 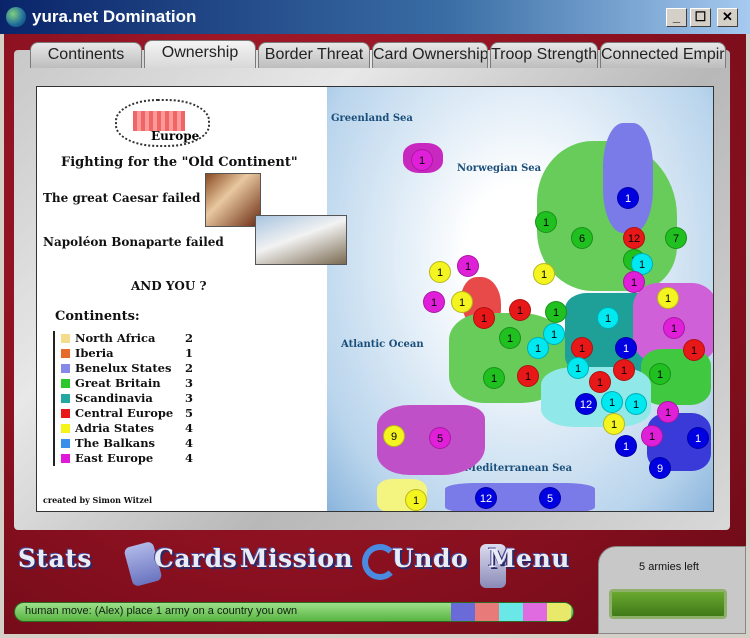 I want to click on army-counter: 6, so click(x=582, y=238).